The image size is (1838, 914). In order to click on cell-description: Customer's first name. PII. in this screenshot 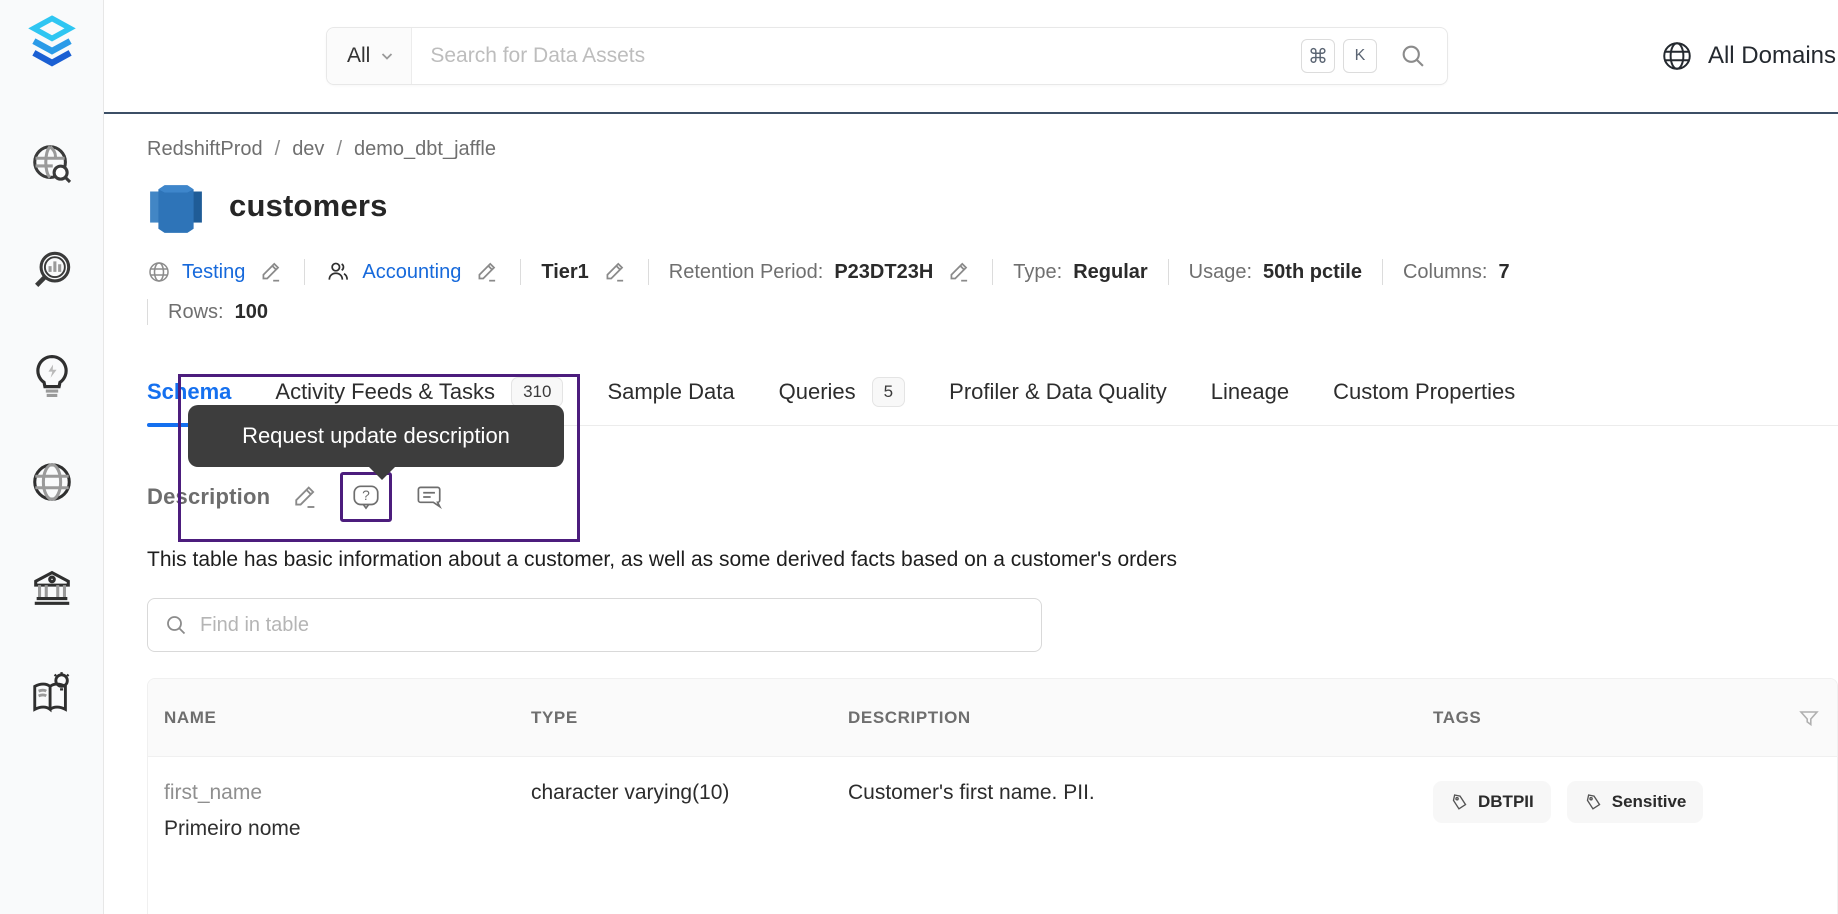, I will do `click(971, 792)`.